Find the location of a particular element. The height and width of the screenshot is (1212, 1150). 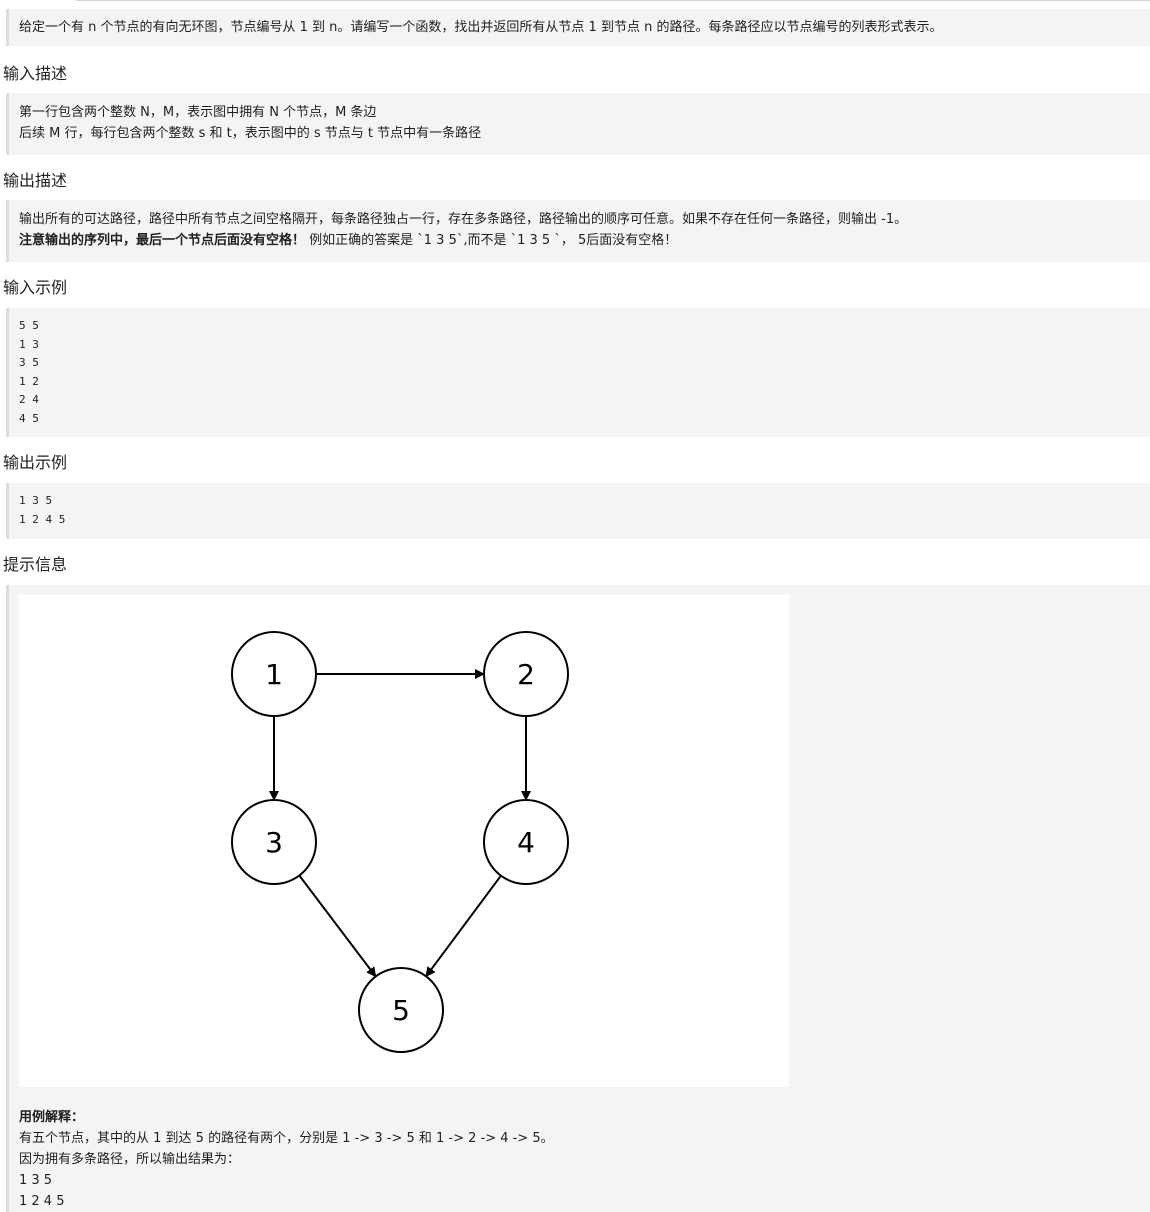

explanation-line-2: 因为拥有多条路径，所以输出结果为： is located at coordinates (130, 1159).